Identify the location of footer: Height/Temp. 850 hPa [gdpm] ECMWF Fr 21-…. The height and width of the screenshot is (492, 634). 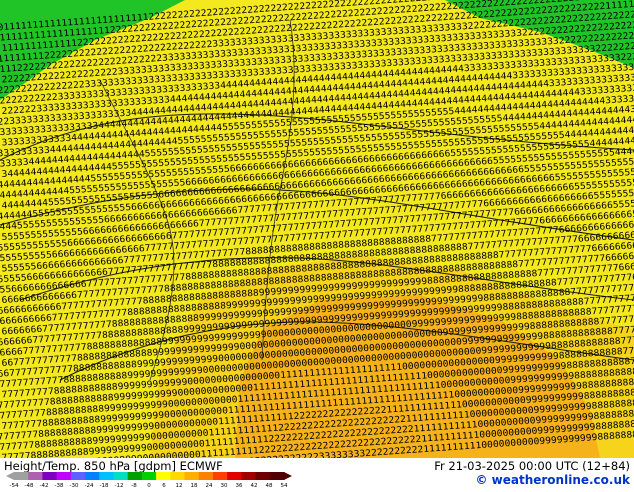
(317, 474).